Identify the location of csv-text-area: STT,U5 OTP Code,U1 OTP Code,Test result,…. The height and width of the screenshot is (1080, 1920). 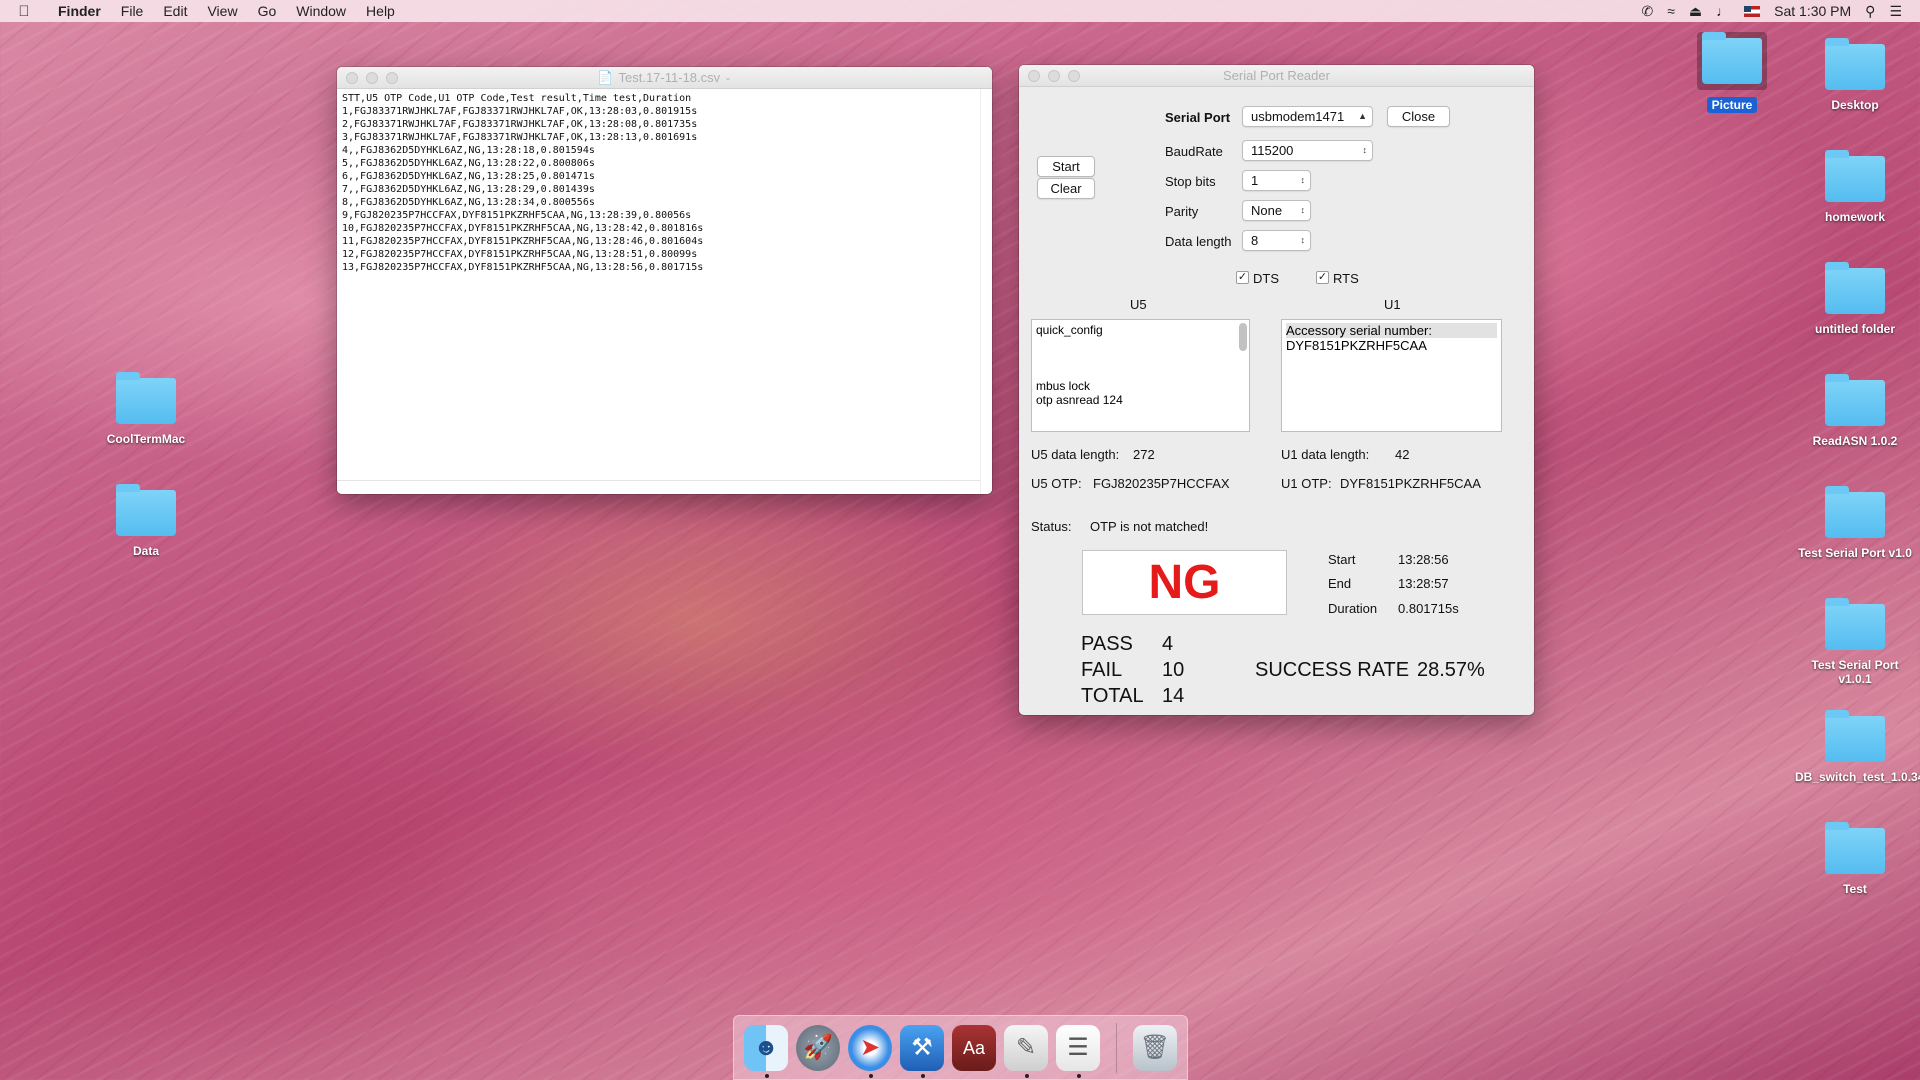
(664, 291).